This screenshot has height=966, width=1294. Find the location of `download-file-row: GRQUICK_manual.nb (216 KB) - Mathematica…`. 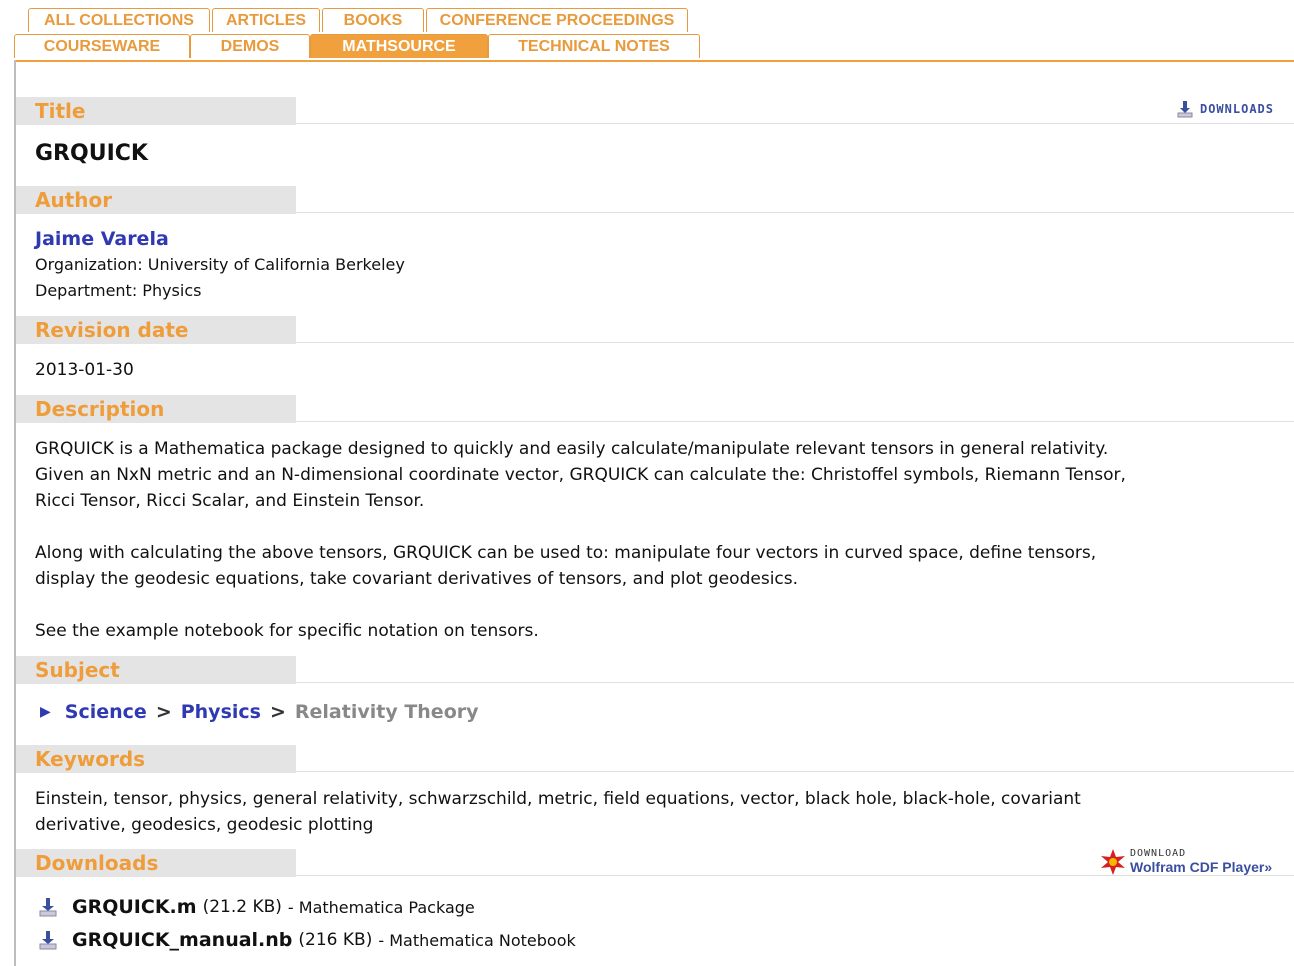

download-file-row: GRQUICK_manual.nb (216 KB) - Mathematica… is located at coordinates (307, 940).